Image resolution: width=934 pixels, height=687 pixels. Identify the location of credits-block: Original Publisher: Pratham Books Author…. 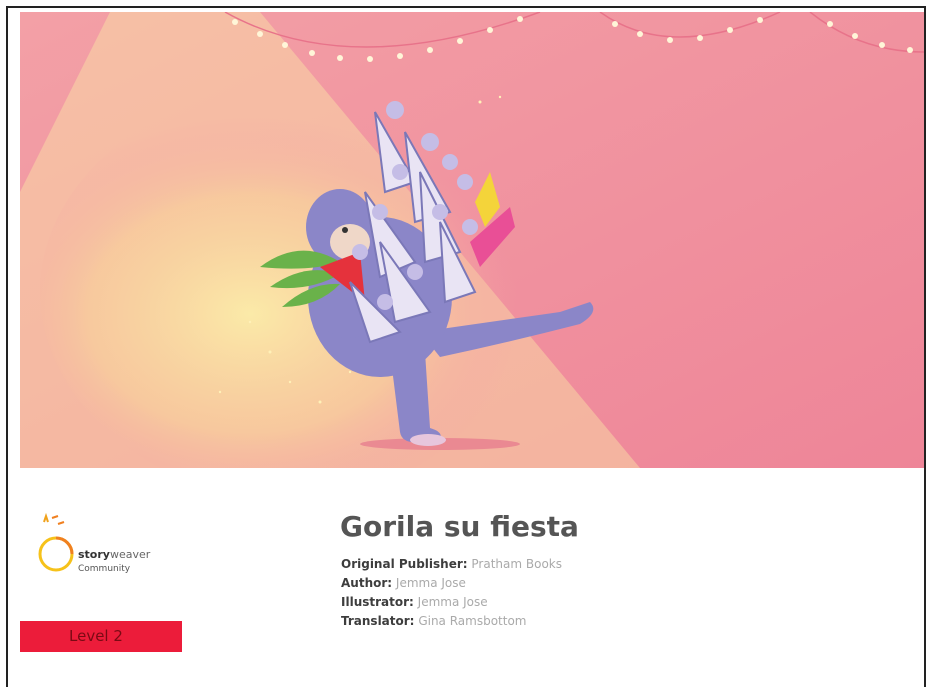
(451, 593).